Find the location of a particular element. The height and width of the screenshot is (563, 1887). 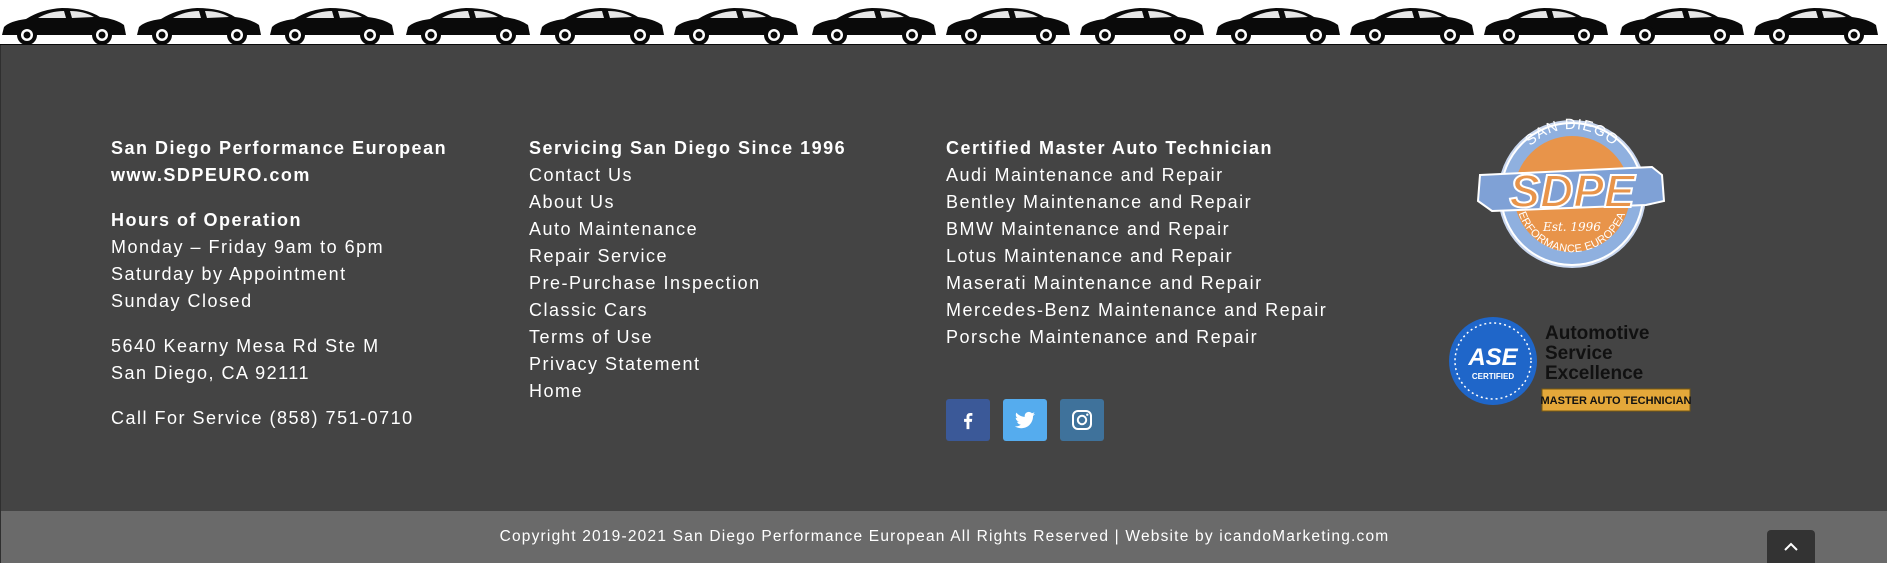

link-about-us: About Us is located at coordinates (687, 202).